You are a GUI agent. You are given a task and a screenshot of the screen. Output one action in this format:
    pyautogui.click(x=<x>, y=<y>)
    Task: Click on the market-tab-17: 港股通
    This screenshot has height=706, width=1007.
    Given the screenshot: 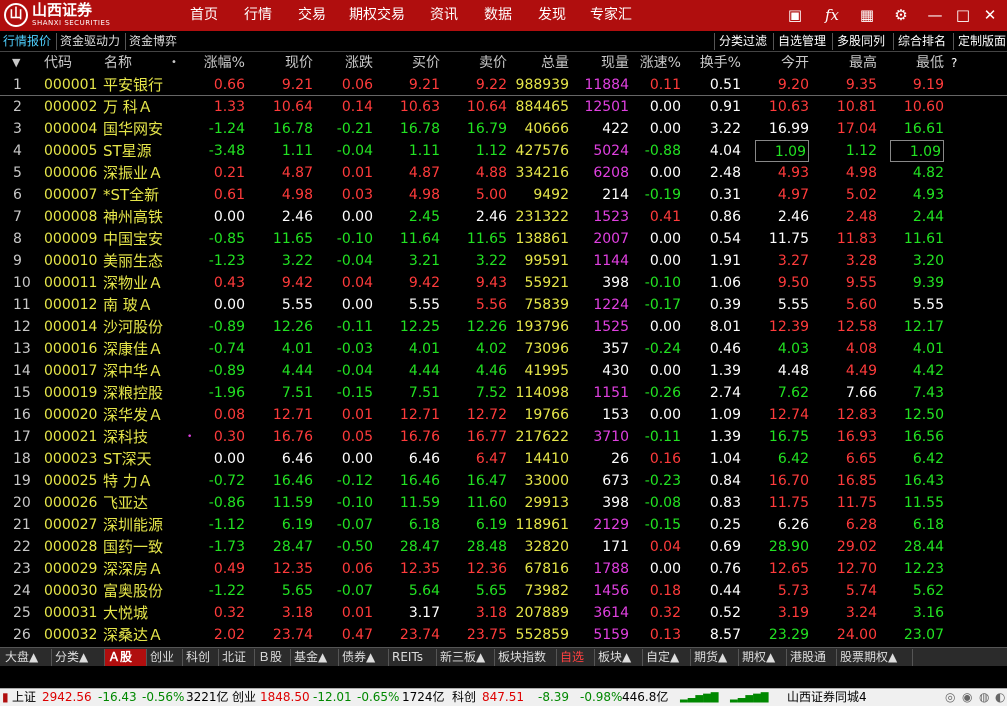 What is the action you would take?
    pyautogui.click(x=812, y=657)
    